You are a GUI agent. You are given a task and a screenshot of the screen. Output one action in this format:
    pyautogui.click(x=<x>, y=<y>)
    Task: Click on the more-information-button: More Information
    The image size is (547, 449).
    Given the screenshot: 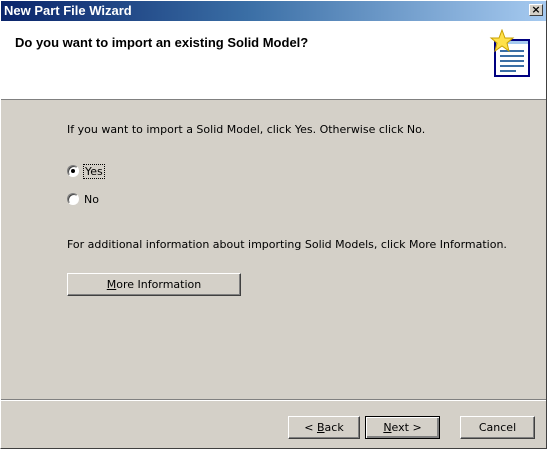 What is the action you would take?
    pyautogui.click(x=154, y=284)
    